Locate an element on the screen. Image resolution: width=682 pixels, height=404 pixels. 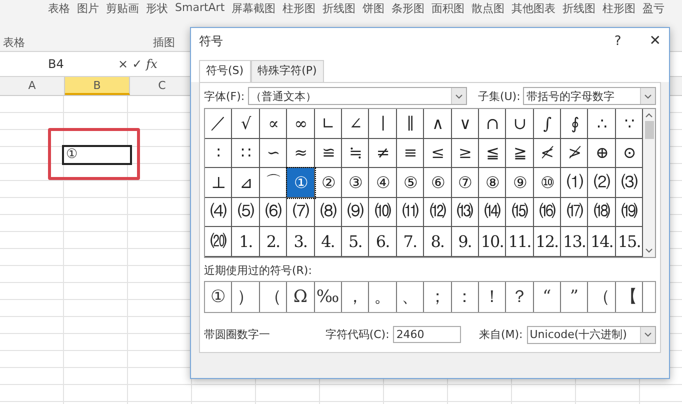
symbol-cell: ∴ is located at coordinates (602, 123).